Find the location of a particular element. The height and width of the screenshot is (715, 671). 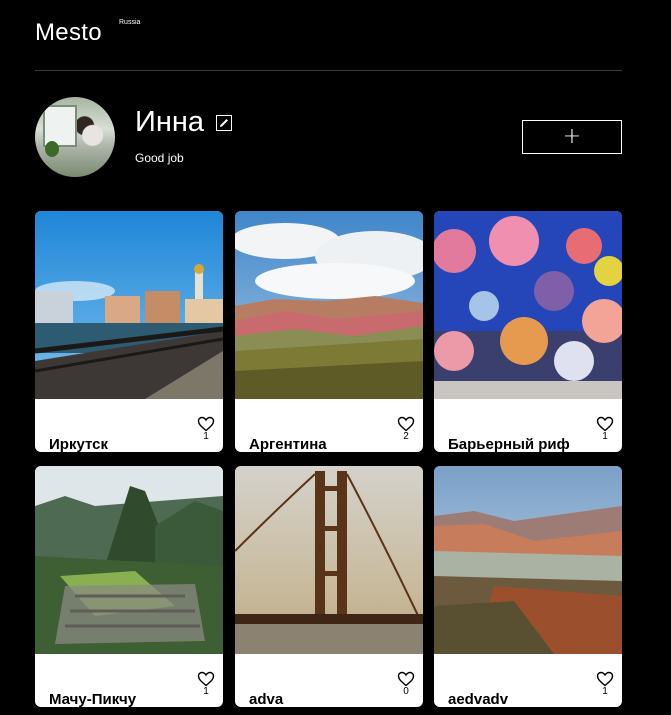

header: Mesto Russia is located at coordinates (328, 35).